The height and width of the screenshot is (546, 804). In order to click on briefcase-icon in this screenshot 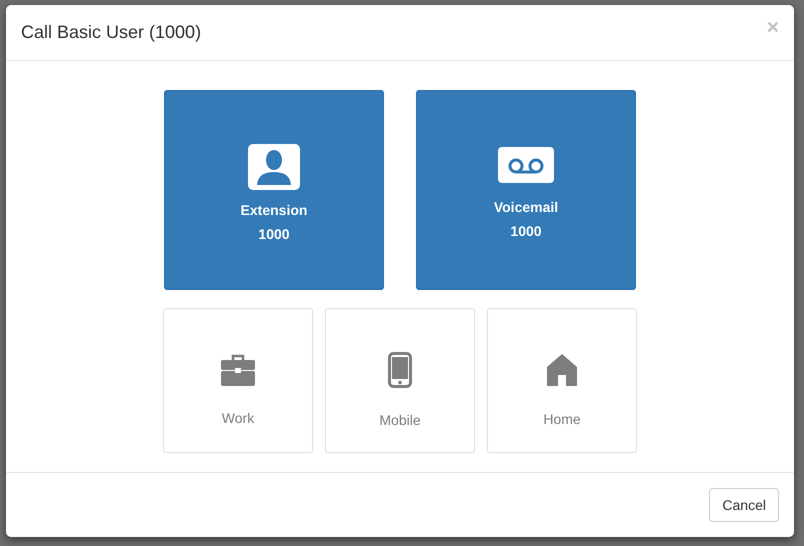, I will do `click(238, 370)`.